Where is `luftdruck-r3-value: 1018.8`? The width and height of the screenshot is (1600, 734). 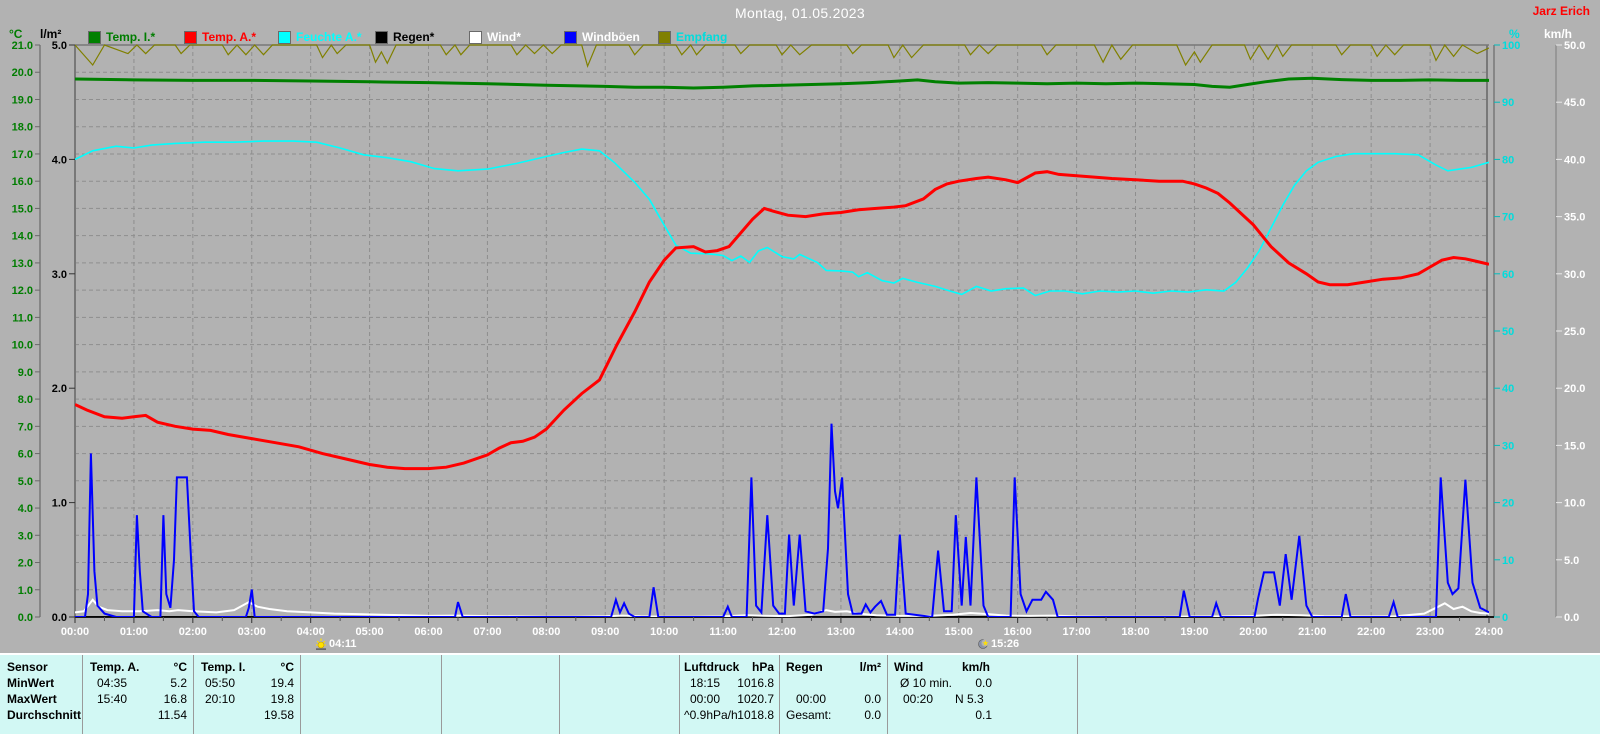
luftdruck-r3-value: 1018.8 is located at coordinates (755, 715).